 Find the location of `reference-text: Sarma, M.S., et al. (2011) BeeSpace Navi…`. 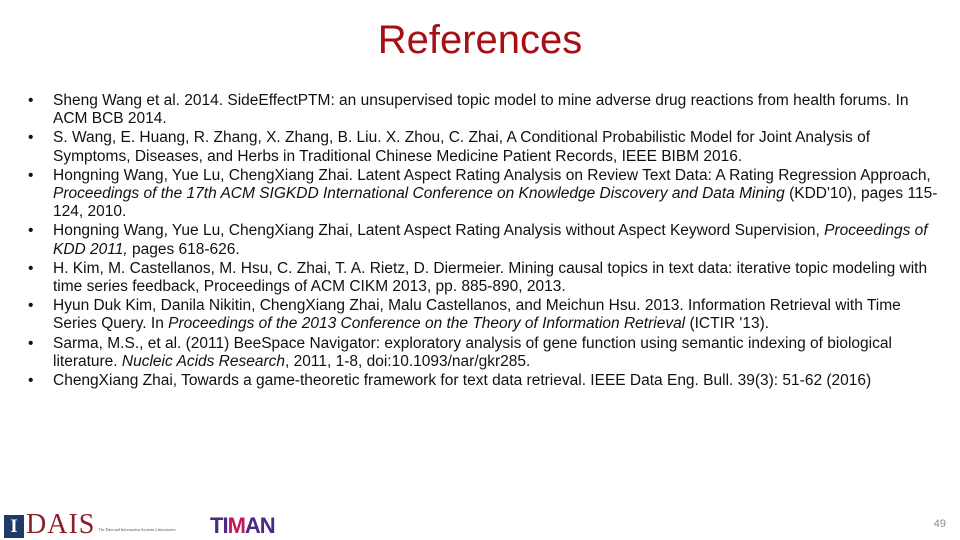

reference-text: Sarma, M.S., et al. (2011) BeeSpace Navi… is located at coordinates (472, 352).